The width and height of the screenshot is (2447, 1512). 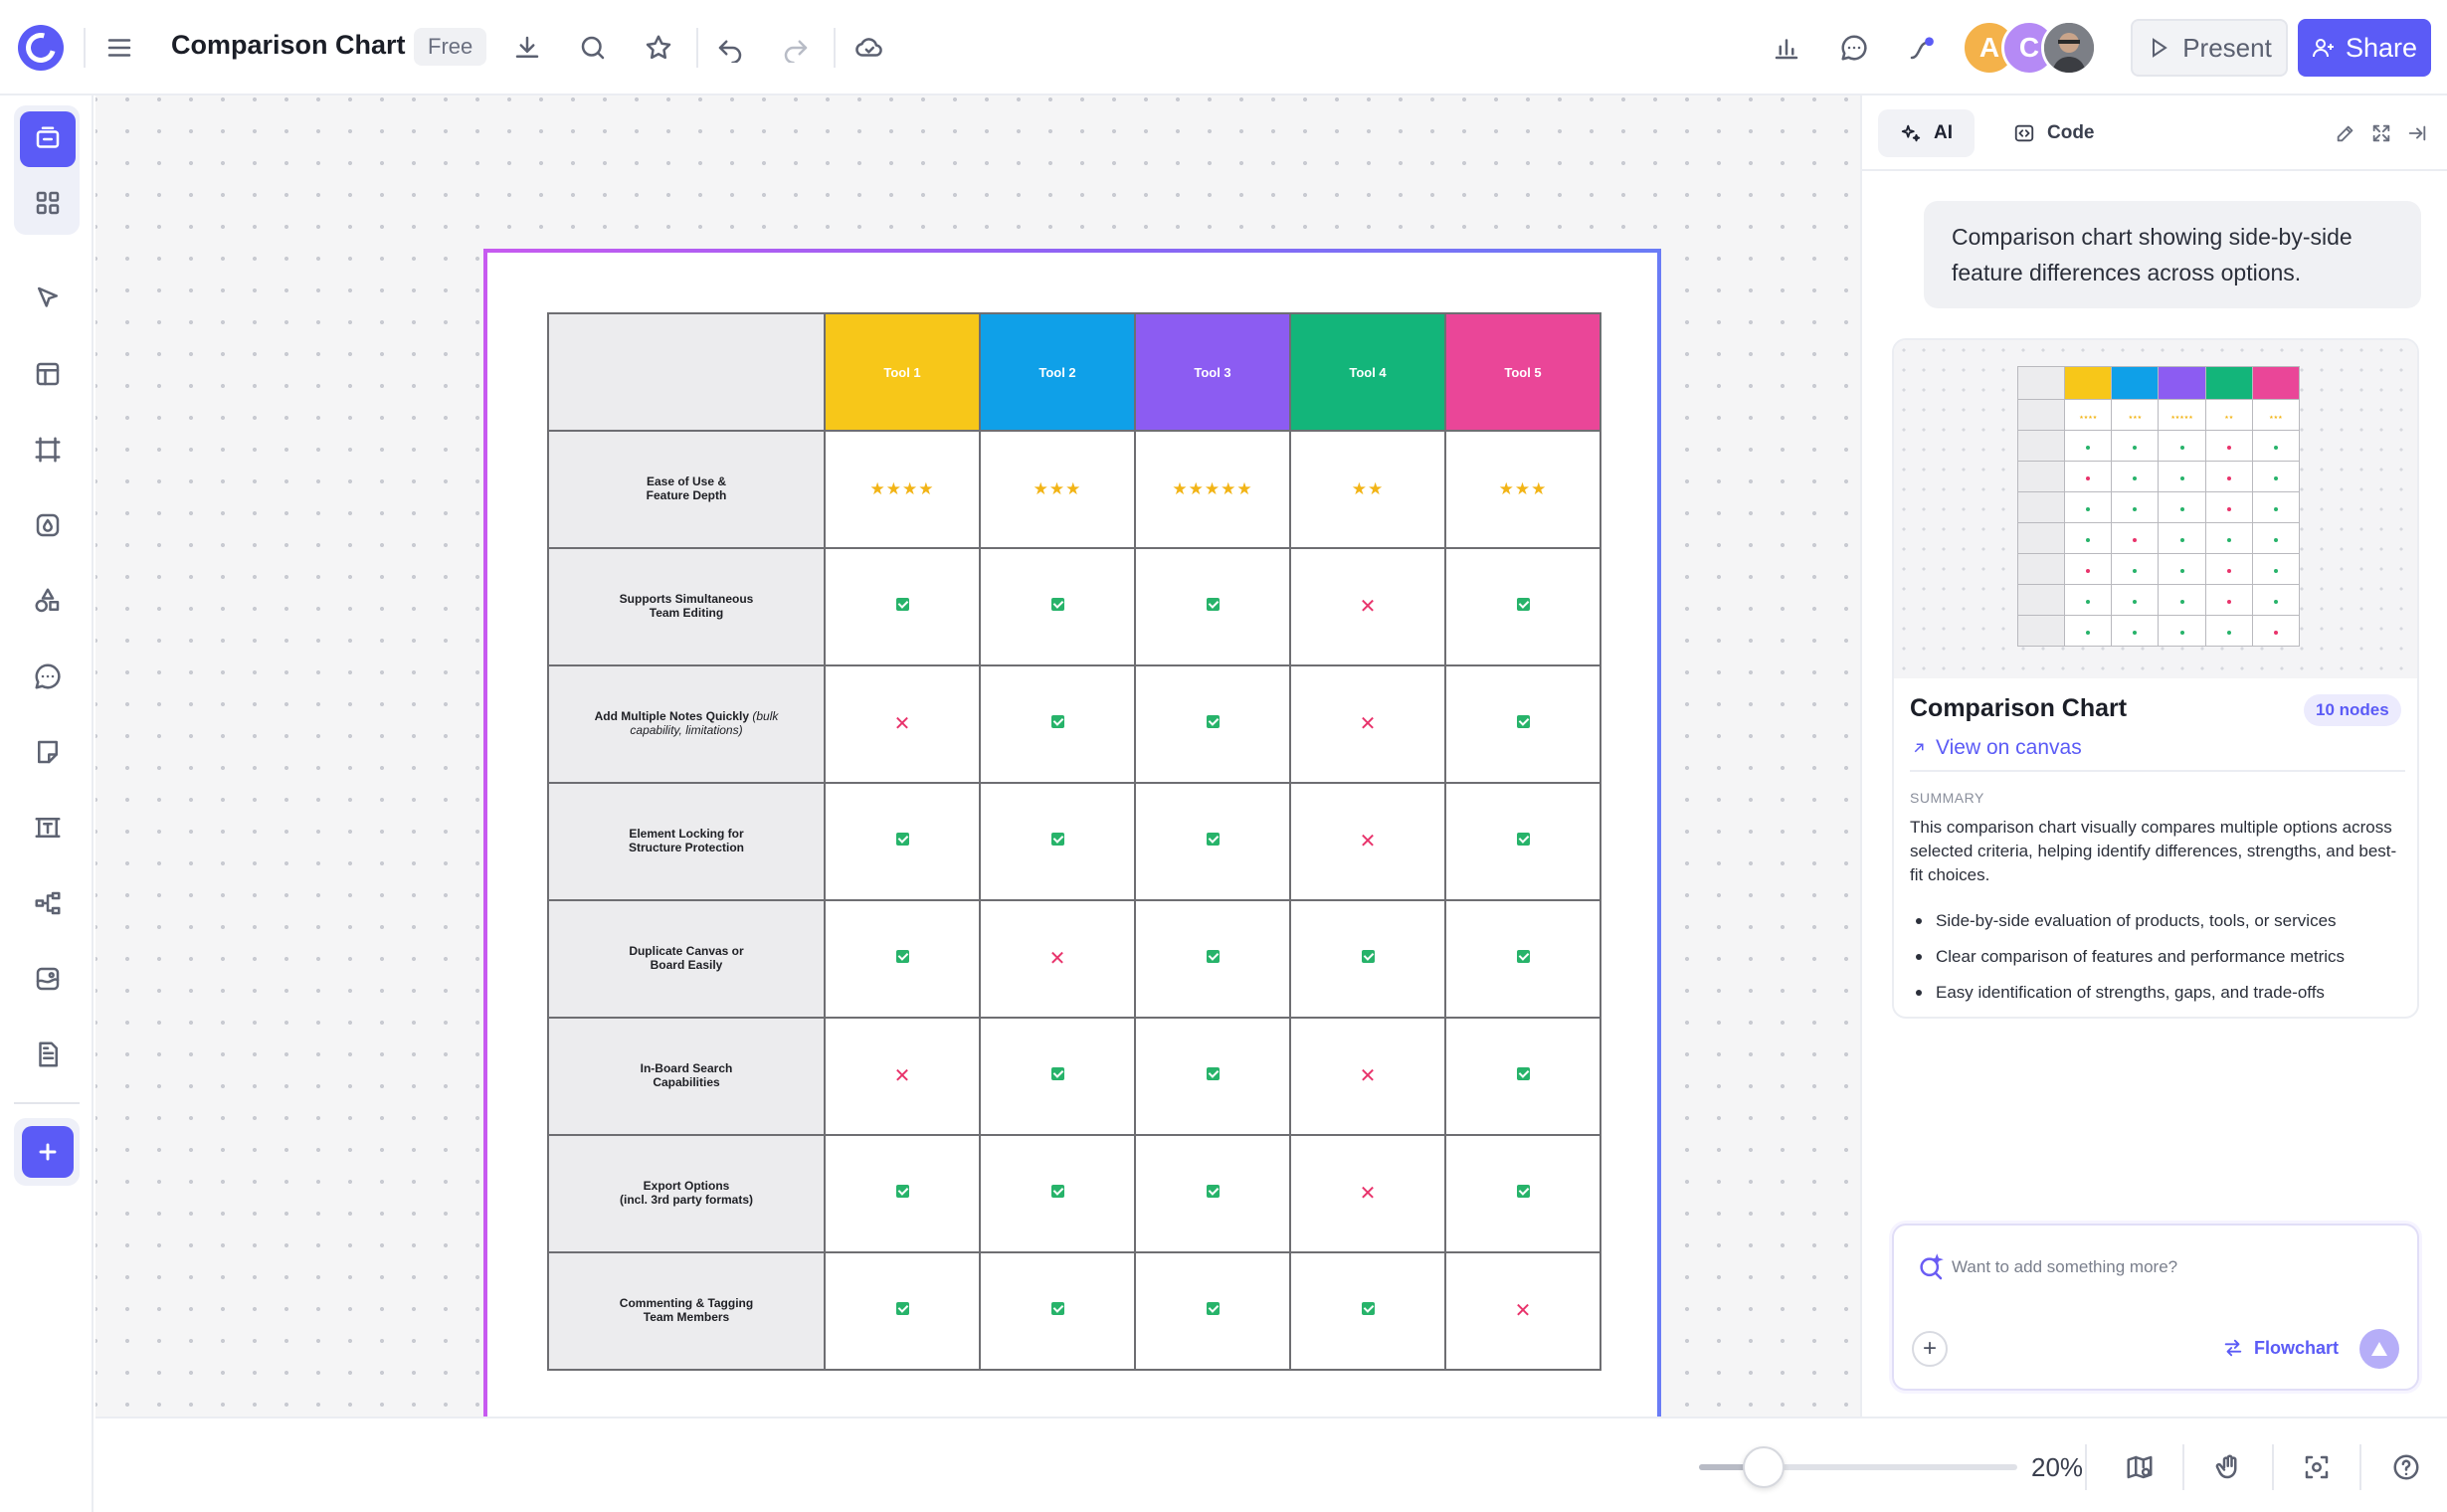 What do you see at coordinates (2069, 48) in the screenshot?
I see `avatar` at bounding box center [2069, 48].